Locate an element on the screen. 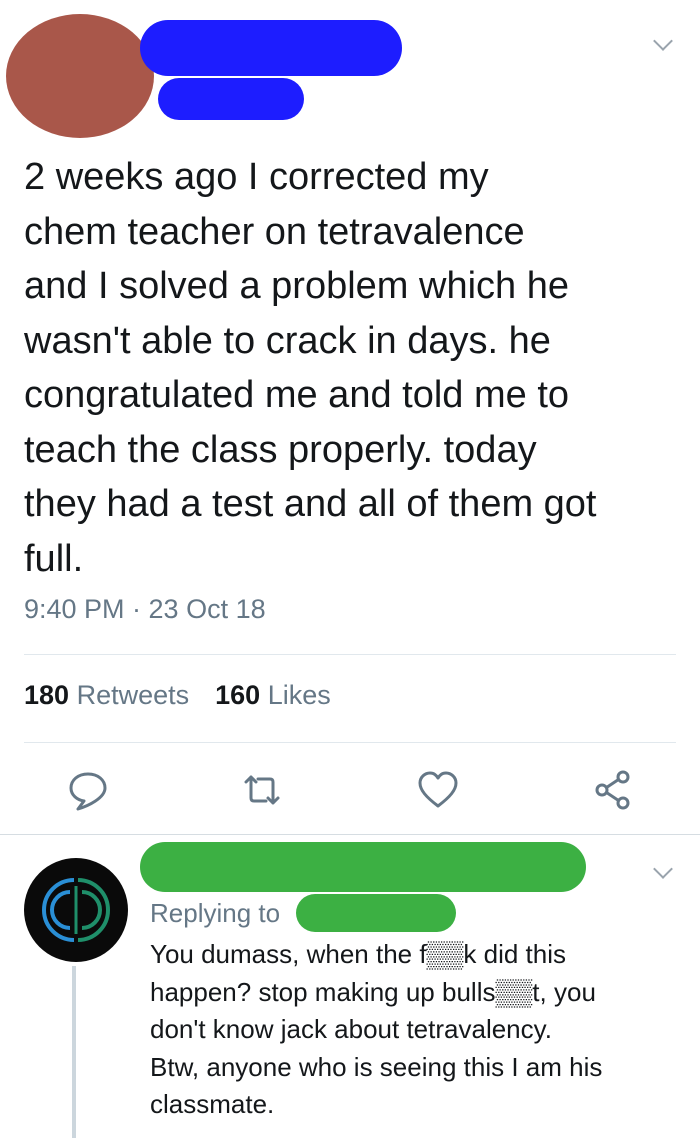 The width and height of the screenshot is (700, 1138). share-icon is located at coordinates (612, 790).